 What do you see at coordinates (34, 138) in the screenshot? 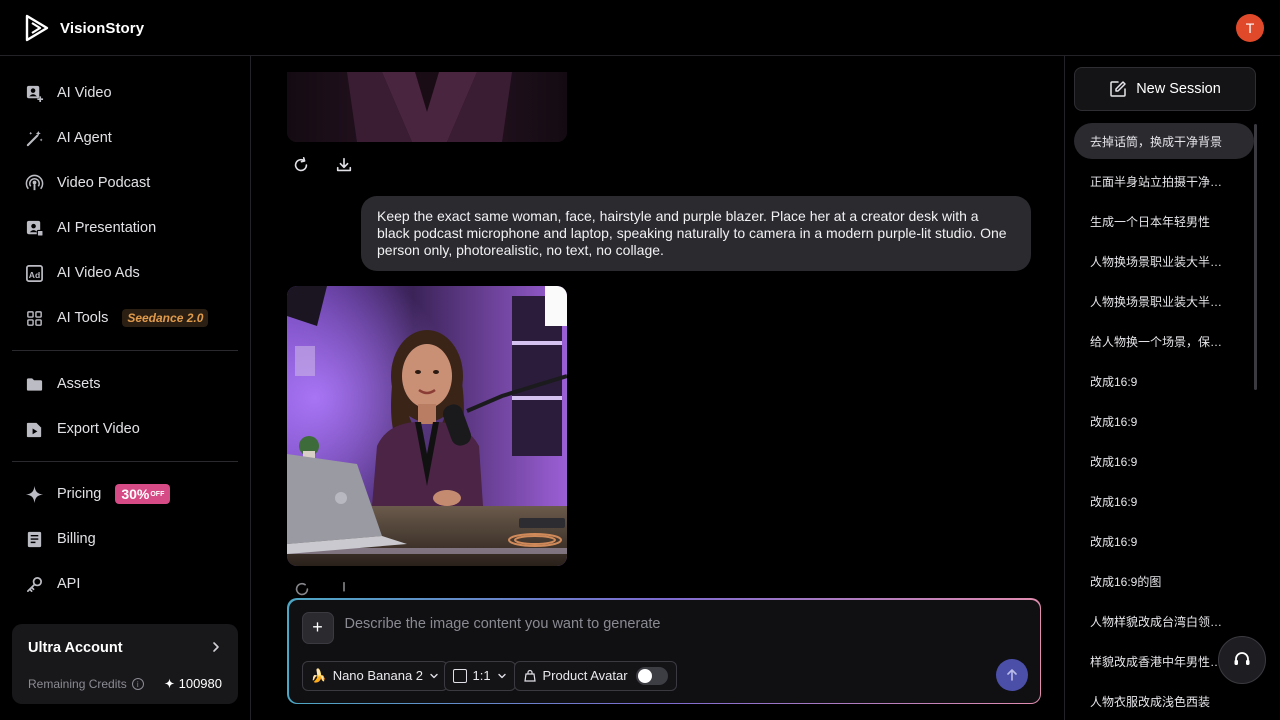
I see `magic-wand-icon` at bounding box center [34, 138].